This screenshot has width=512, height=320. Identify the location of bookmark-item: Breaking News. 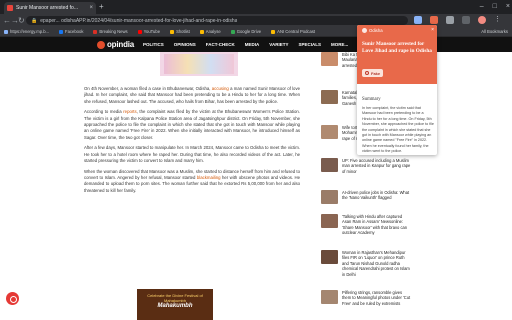
(110, 31).